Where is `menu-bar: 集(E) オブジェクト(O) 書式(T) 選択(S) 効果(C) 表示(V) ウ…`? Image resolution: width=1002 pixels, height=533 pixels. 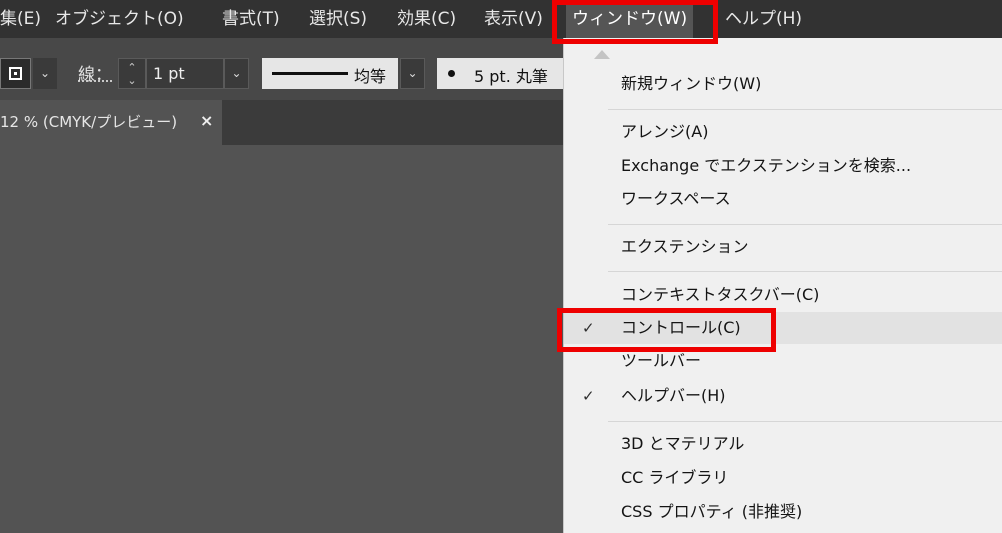
menu-bar: 集(E) オブジェクト(O) 書式(T) 選択(S) 効果(C) 表示(V) ウ… is located at coordinates (501, 19).